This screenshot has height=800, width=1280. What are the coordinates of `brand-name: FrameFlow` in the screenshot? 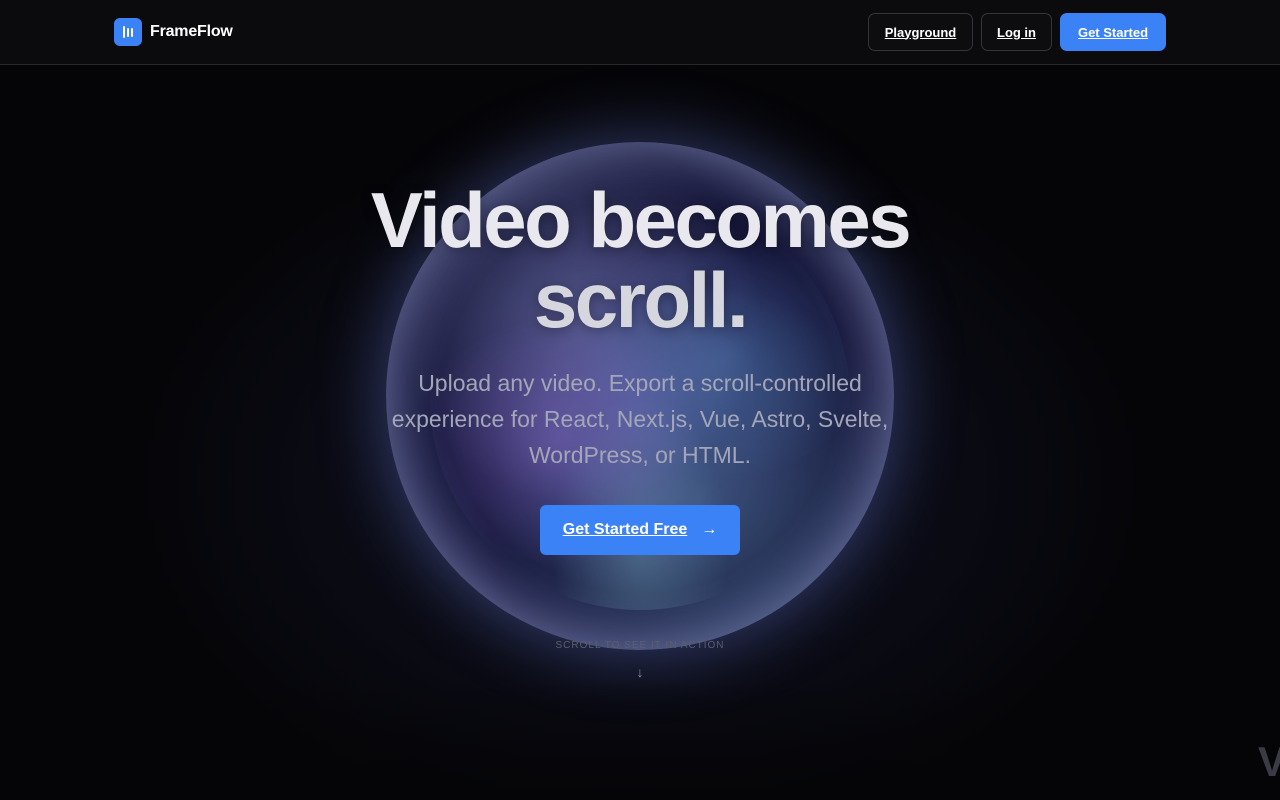 It's located at (191, 31).